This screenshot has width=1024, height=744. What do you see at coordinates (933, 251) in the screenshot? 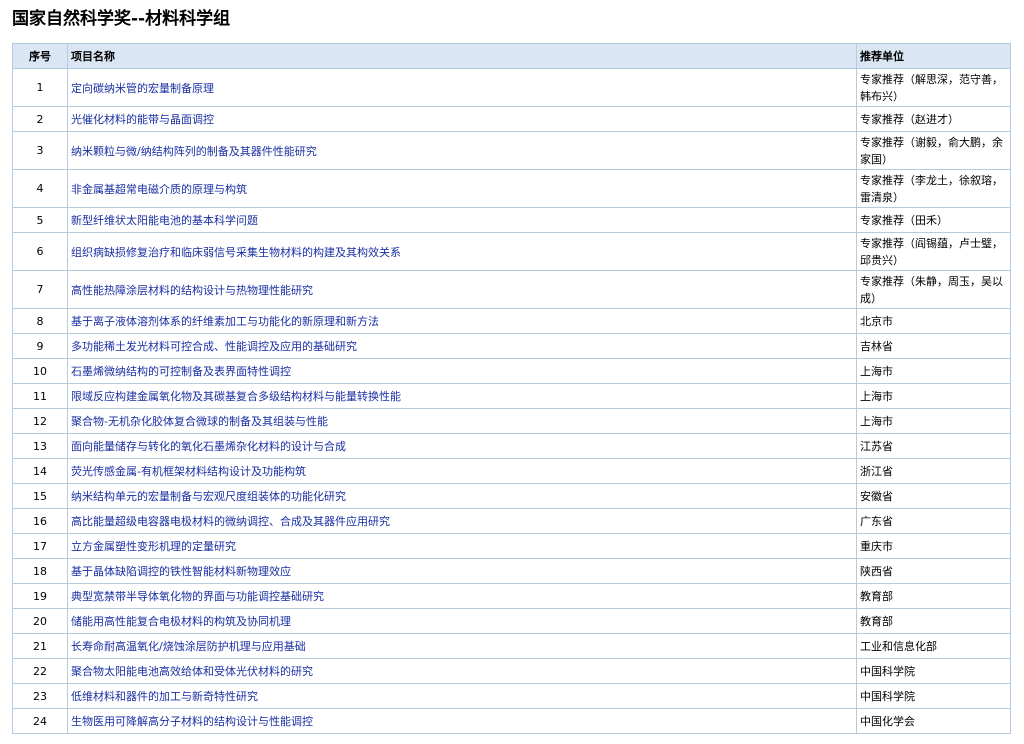
I see `recommender-cell: 专家推荐（阎锡蕴，卢士璧，邱贵兴）` at bounding box center [933, 251].